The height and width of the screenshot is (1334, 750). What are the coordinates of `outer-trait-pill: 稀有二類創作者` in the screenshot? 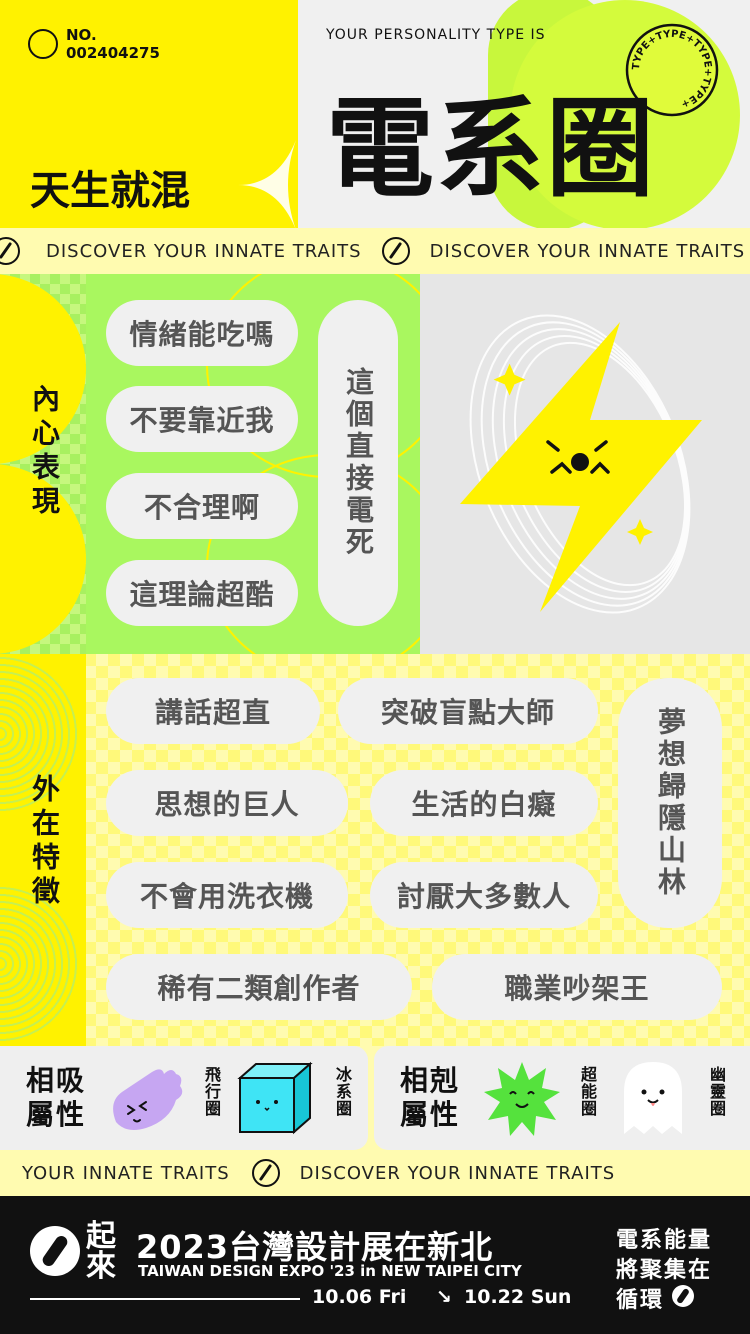 It's located at (259, 987).